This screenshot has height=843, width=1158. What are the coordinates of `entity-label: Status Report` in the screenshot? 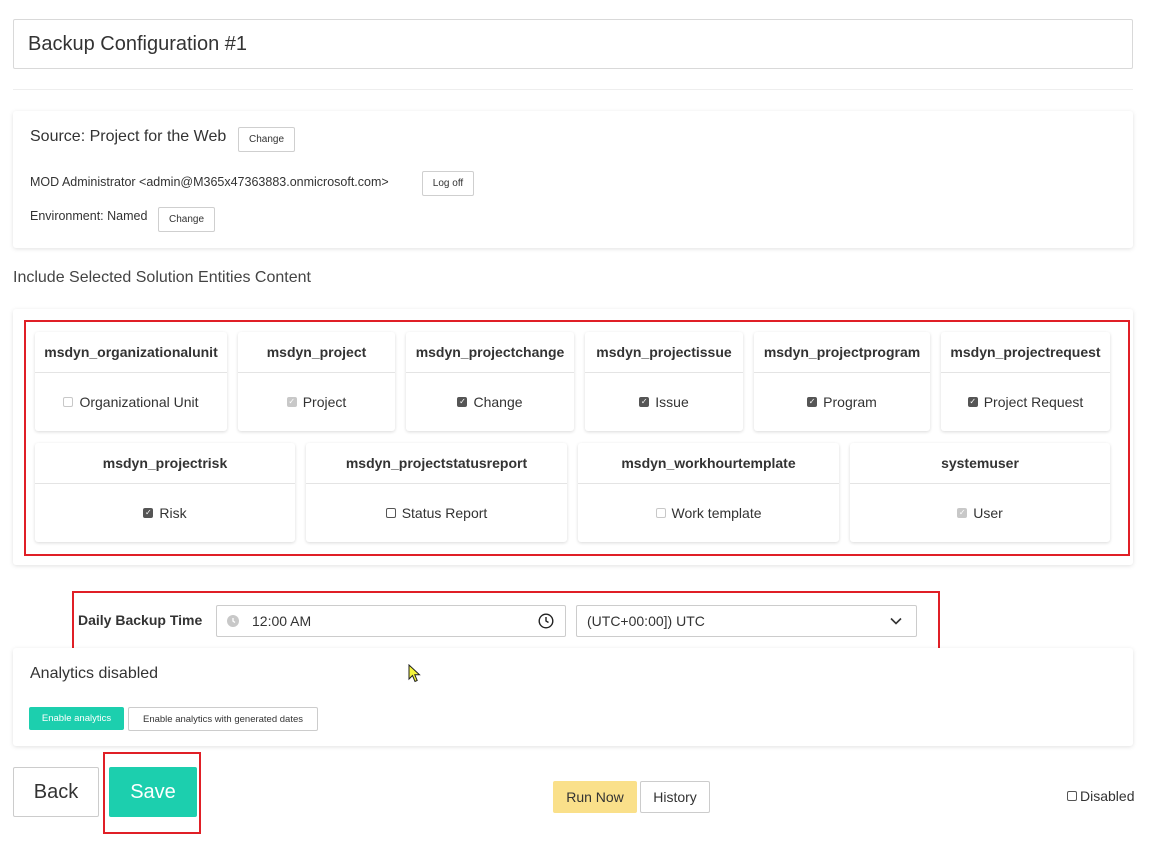 It's located at (444, 513).